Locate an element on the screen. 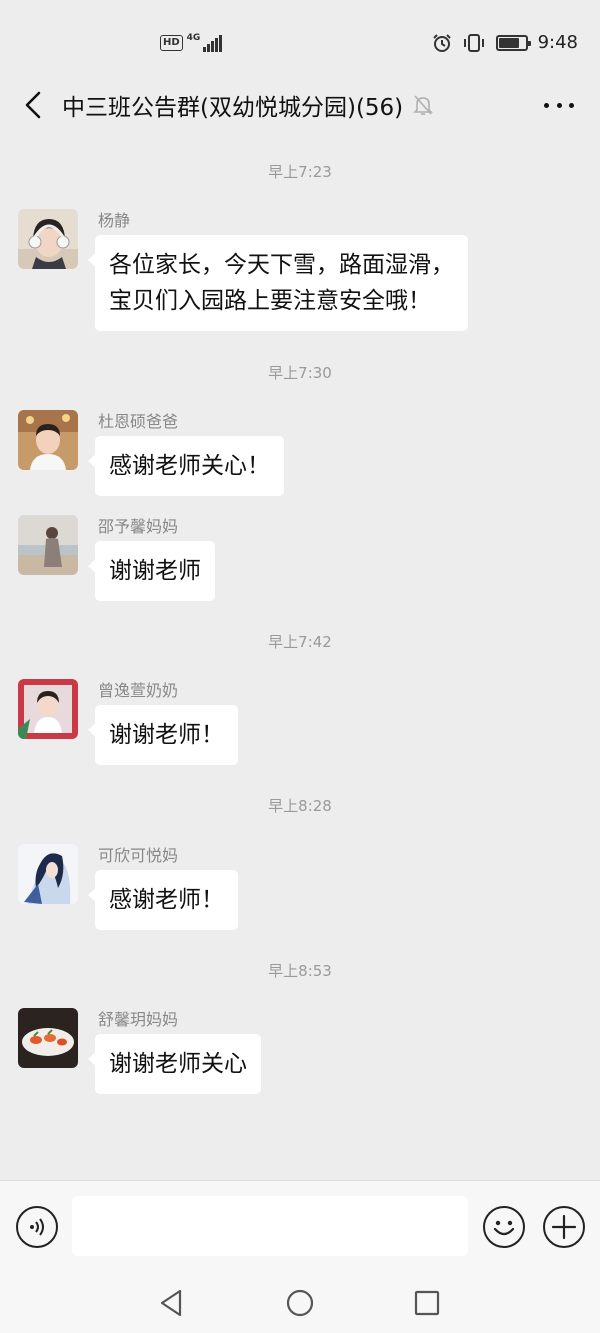 This screenshot has height=1333, width=600. back-triangle-icon is located at coordinates (171, 1303).